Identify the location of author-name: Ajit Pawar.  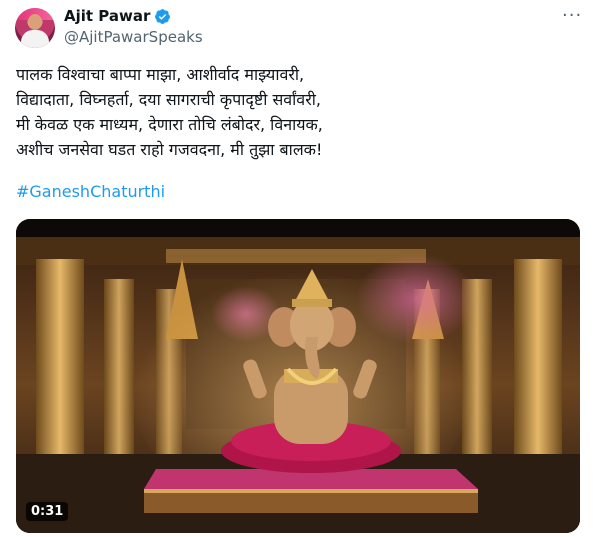
(107, 16).